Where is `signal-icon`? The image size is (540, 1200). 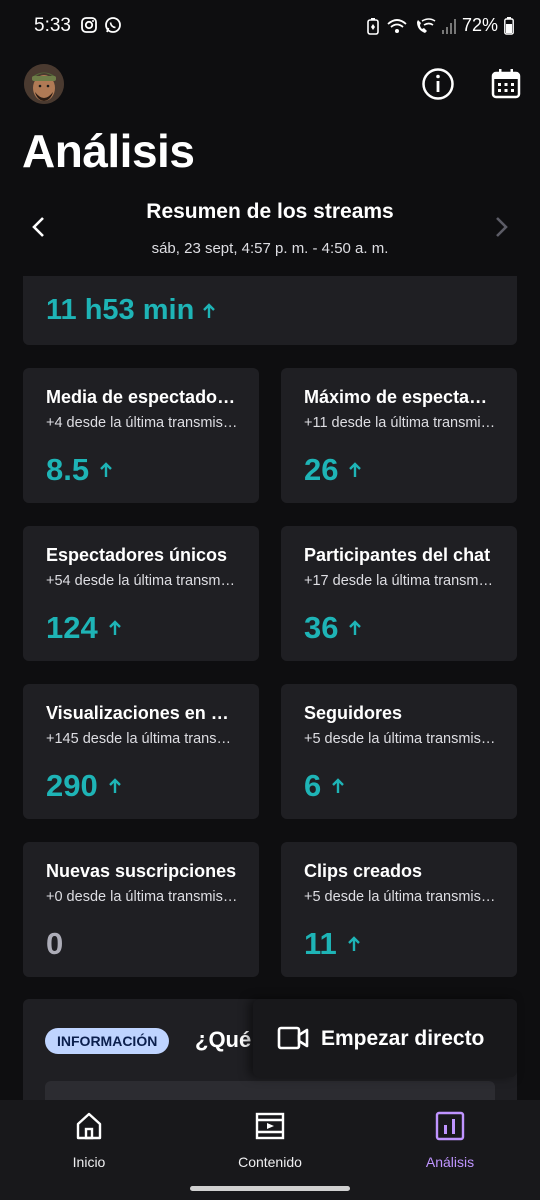 signal-icon is located at coordinates (448, 26).